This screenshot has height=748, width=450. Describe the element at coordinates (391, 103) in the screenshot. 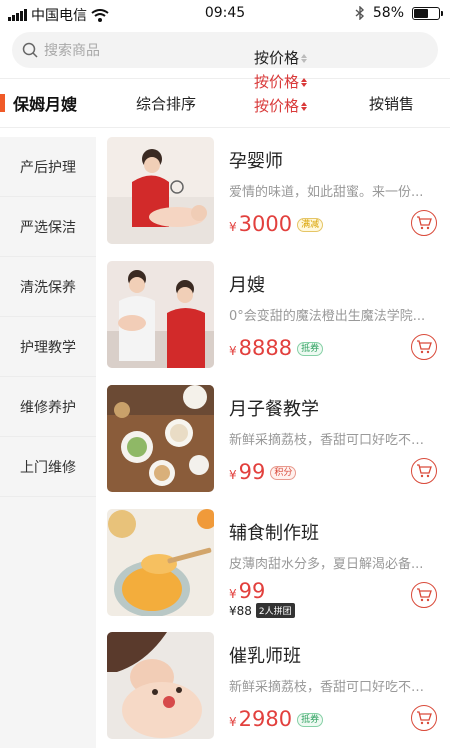

I see `sort-sales-button: 按销售` at that location.